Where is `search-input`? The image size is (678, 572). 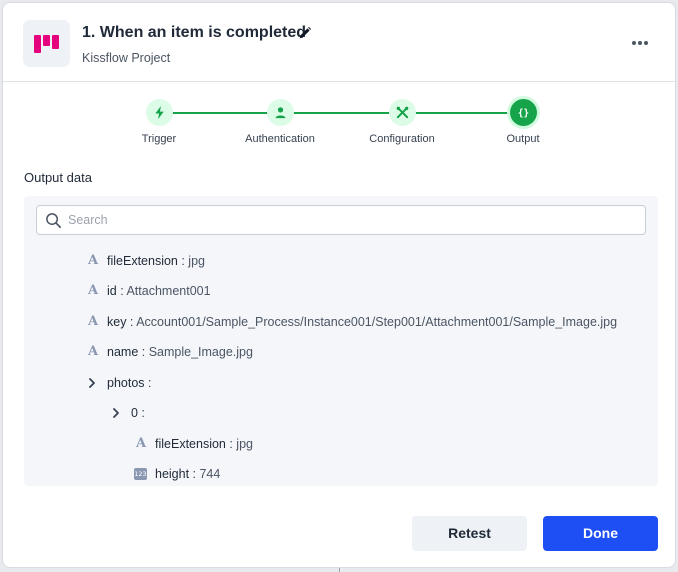 search-input is located at coordinates (353, 220).